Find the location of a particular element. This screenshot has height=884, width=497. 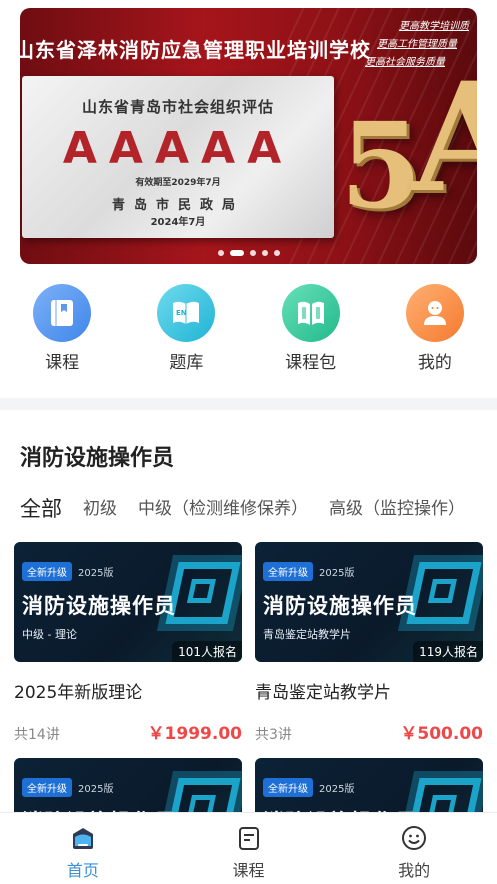

tab-senior: 高级（监控操作） is located at coordinates (397, 509).